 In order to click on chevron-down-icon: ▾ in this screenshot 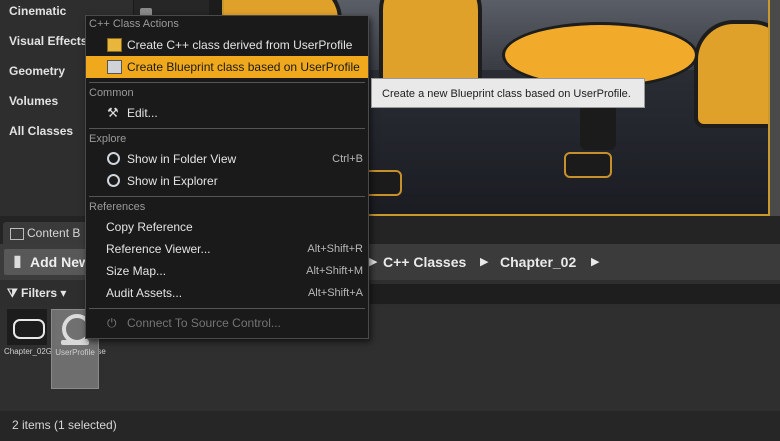, I will do `click(62, 293)`.